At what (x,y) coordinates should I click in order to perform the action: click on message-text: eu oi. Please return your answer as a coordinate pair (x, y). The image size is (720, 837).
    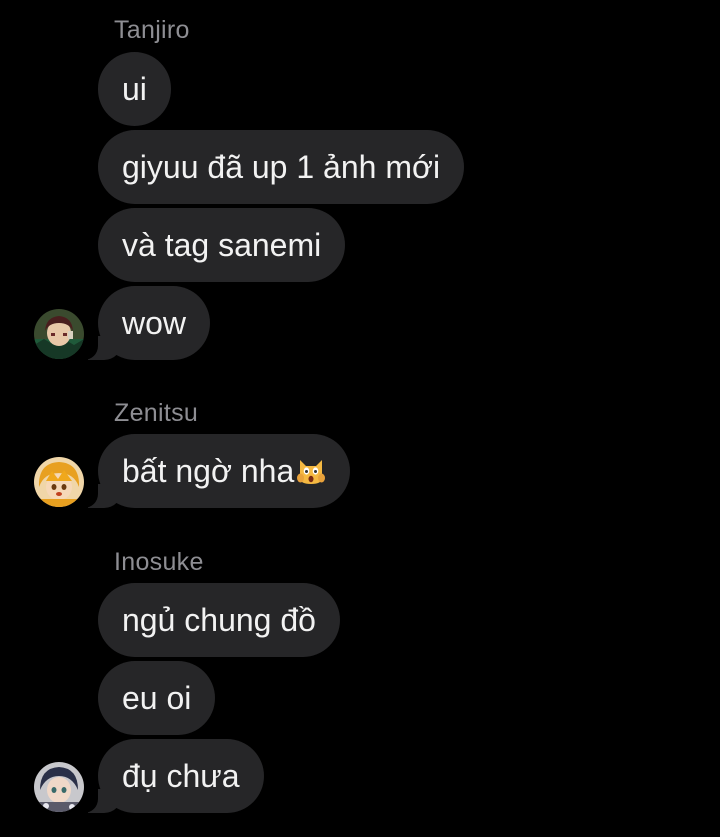
    Looking at the image, I should click on (157, 698).